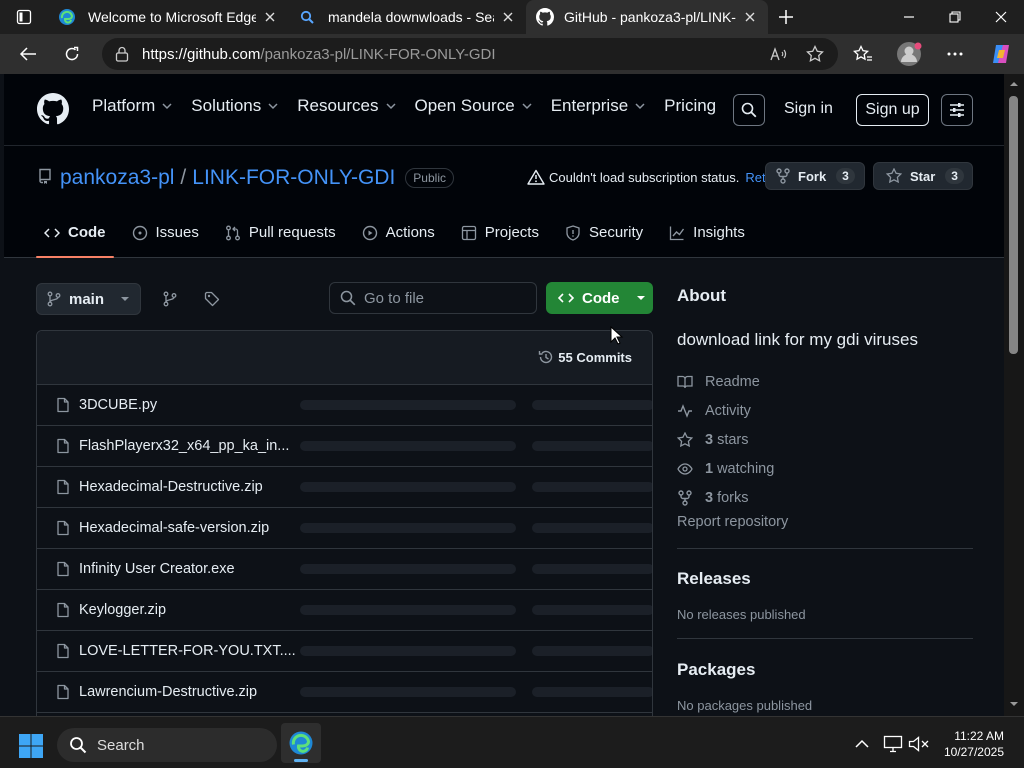 The image size is (1024, 768). I want to click on fork-button: Fork 3, so click(815, 176).